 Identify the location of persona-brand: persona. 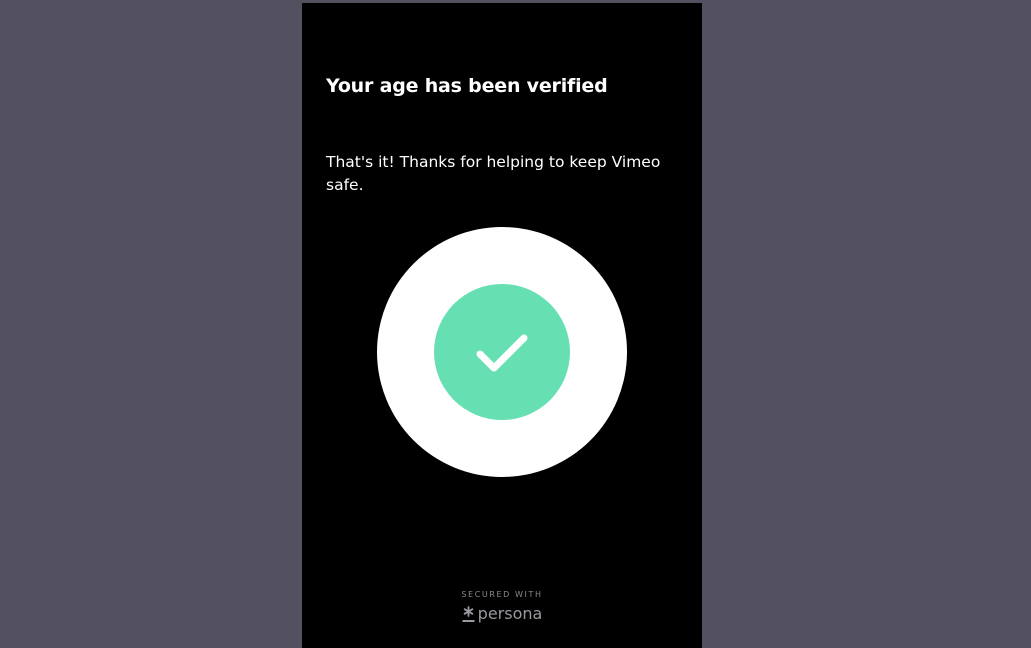
(502, 613).